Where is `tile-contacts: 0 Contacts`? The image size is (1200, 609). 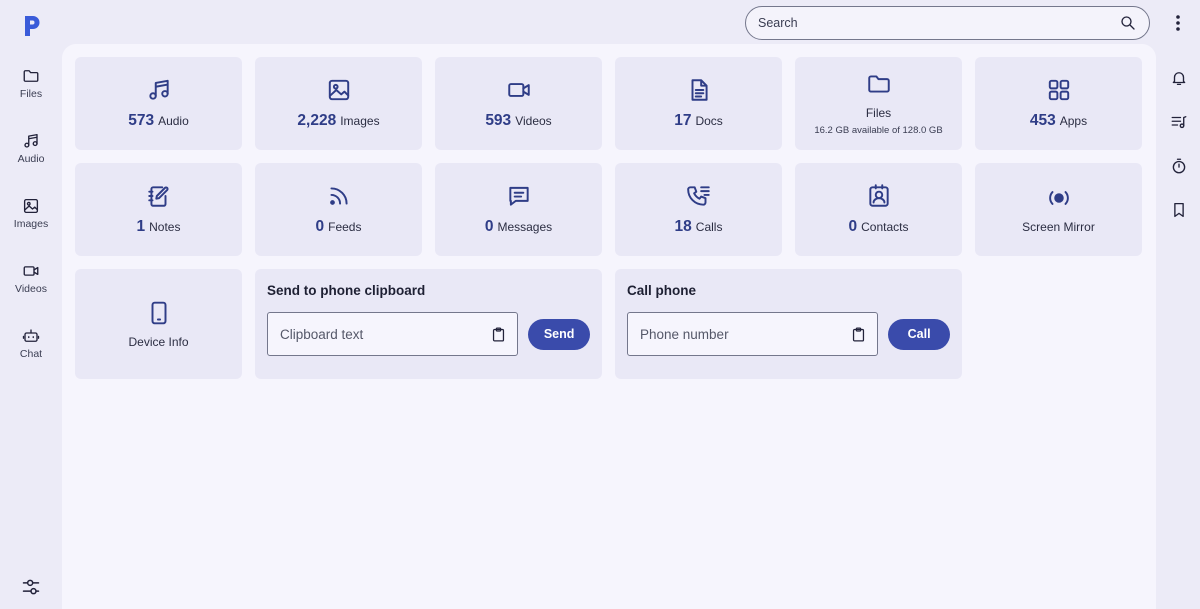
tile-contacts: 0 Contacts is located at coordinates (878, 209).